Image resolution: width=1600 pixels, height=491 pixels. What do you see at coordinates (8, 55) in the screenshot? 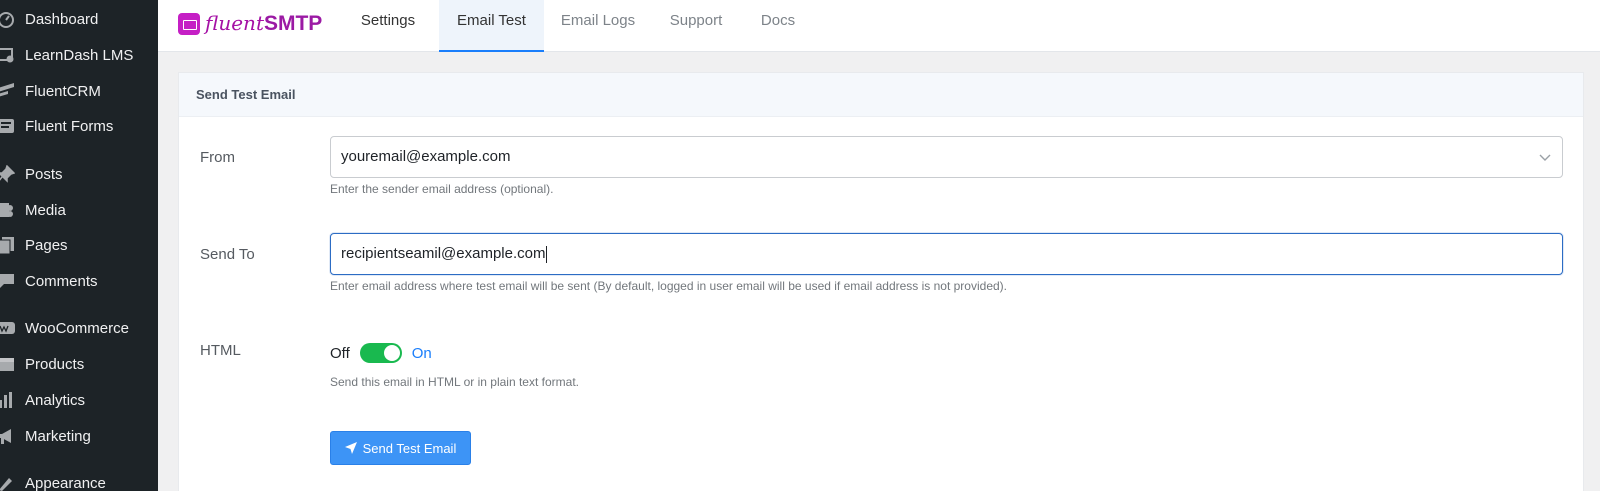
I see `learndash-icon` at bounding box center [8, 55].